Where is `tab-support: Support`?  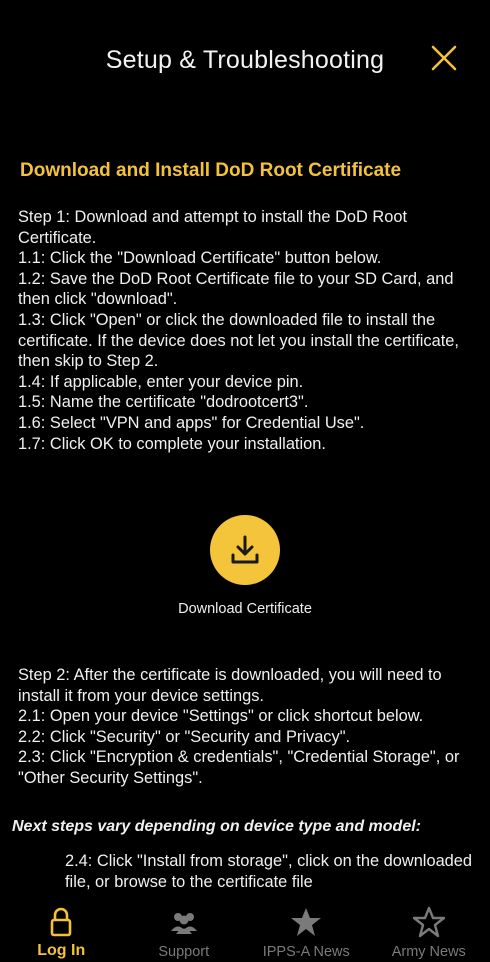 tab-support: Support is located at coordinates (184, 932).